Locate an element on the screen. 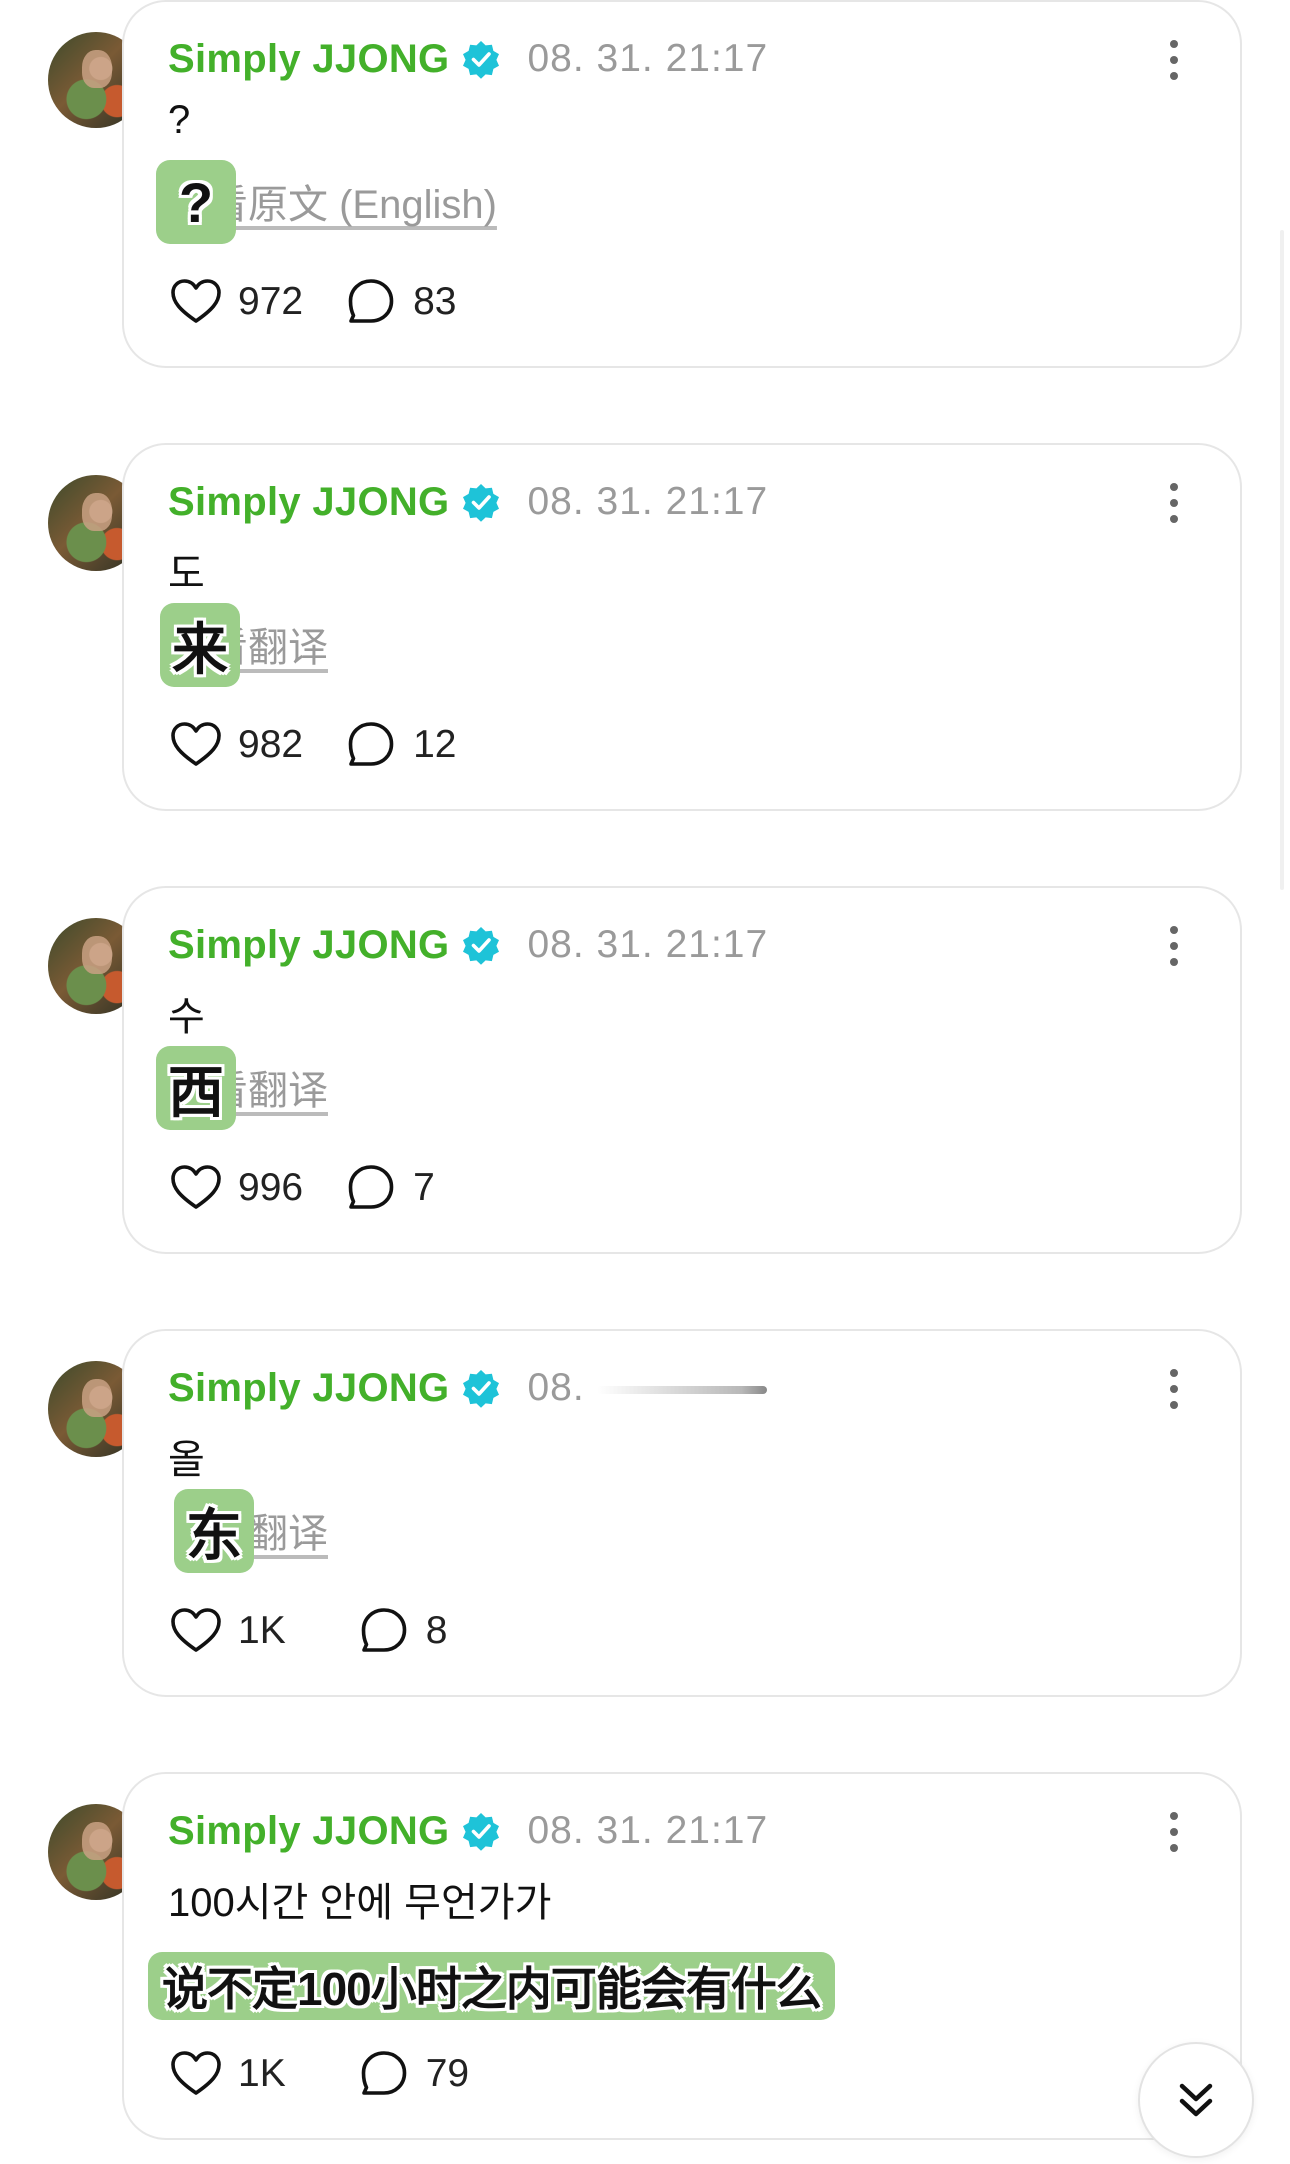 The image size is (1290, 2164). comment-button: 8 is located at coordinates (402, 1631).